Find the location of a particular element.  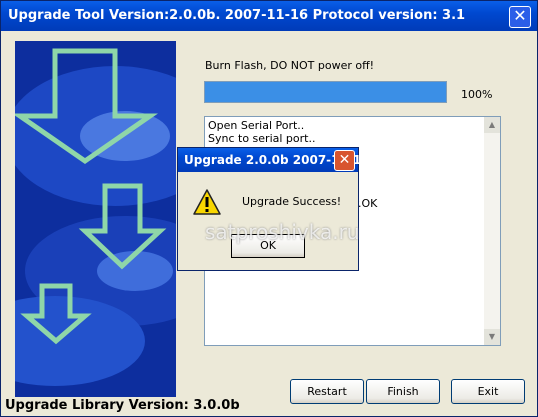

warning-icon is located at coordinates (207, 202).